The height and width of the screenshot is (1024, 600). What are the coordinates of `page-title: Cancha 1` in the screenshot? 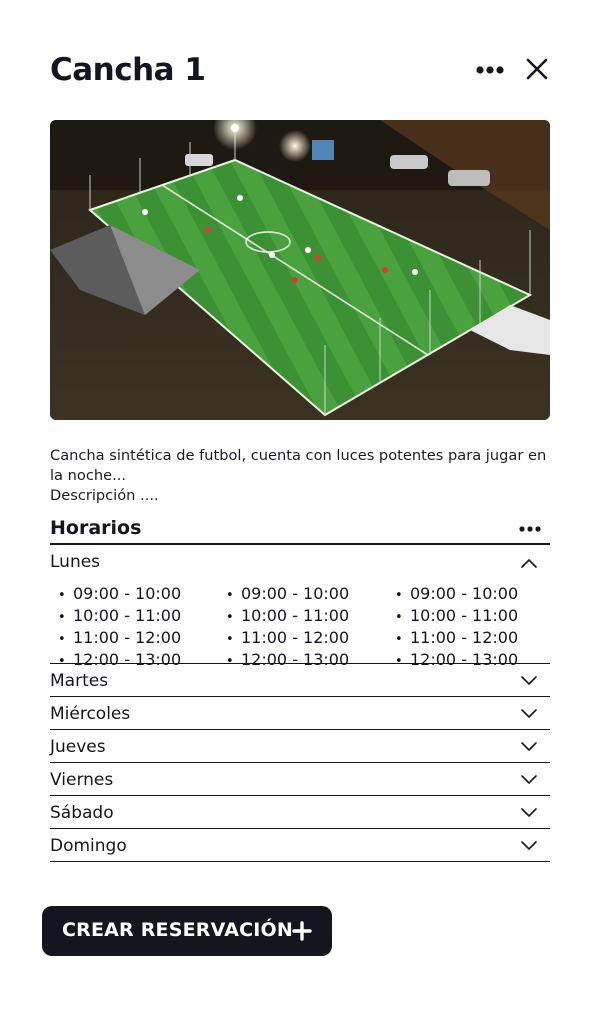 It's located at (128, 70).